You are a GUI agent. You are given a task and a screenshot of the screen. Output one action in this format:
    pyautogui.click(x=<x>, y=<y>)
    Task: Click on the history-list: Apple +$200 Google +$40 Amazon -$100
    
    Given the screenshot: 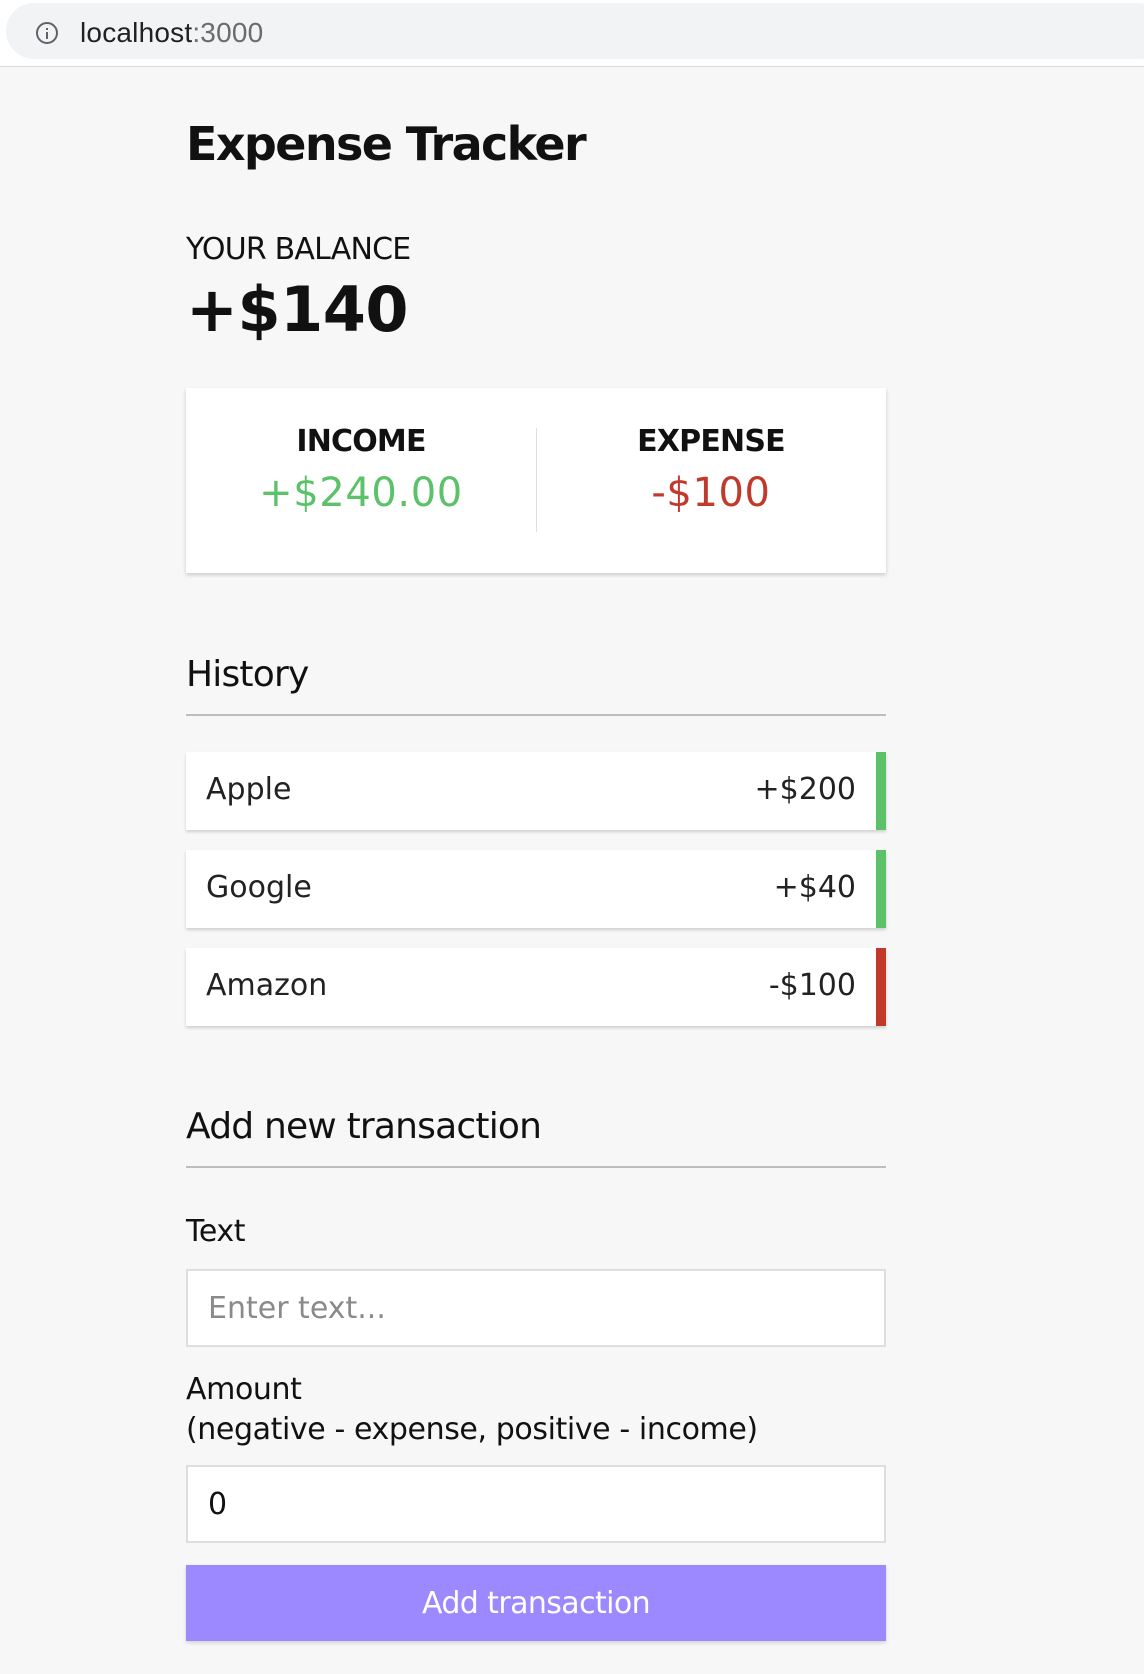 What is the action you would take?
    pyautogui.click(x=536, y=899)
    